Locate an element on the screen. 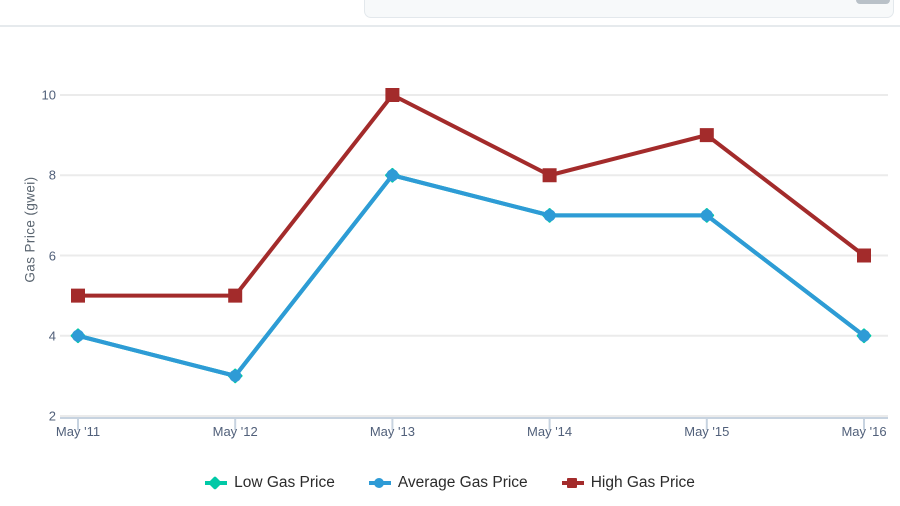 This screenshot has width=900, height=506. y-axis-title: Gas Price (gwei) is located at coordinates (30, 229).